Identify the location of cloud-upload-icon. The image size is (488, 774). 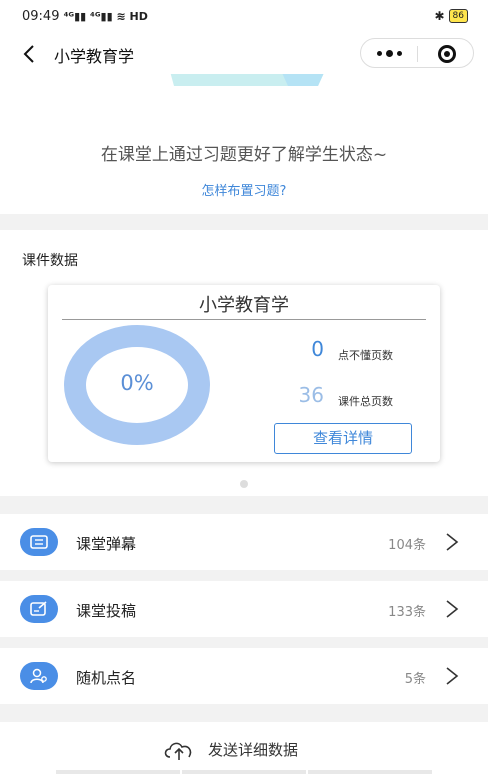
(178, 751).